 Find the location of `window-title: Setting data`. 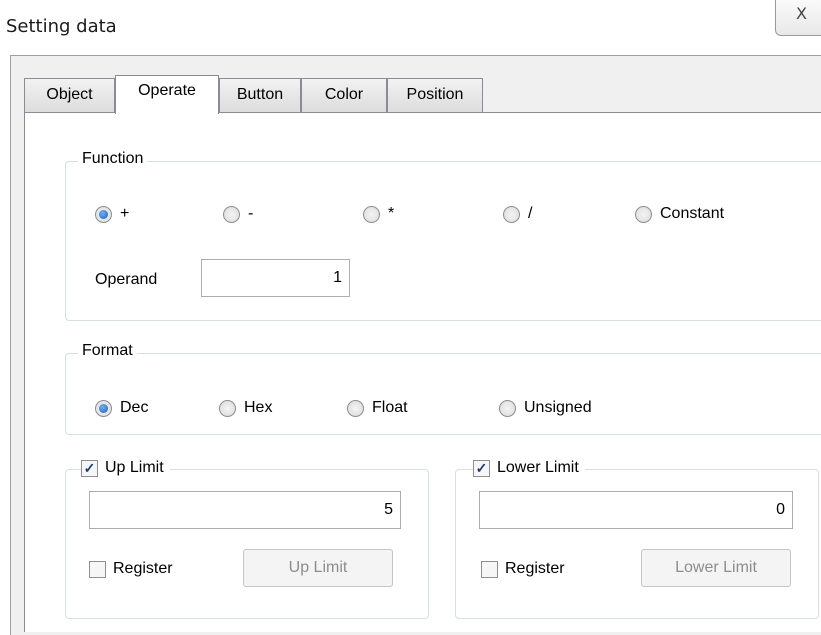

window-title: Setting data is located at coordinates (61, 26).